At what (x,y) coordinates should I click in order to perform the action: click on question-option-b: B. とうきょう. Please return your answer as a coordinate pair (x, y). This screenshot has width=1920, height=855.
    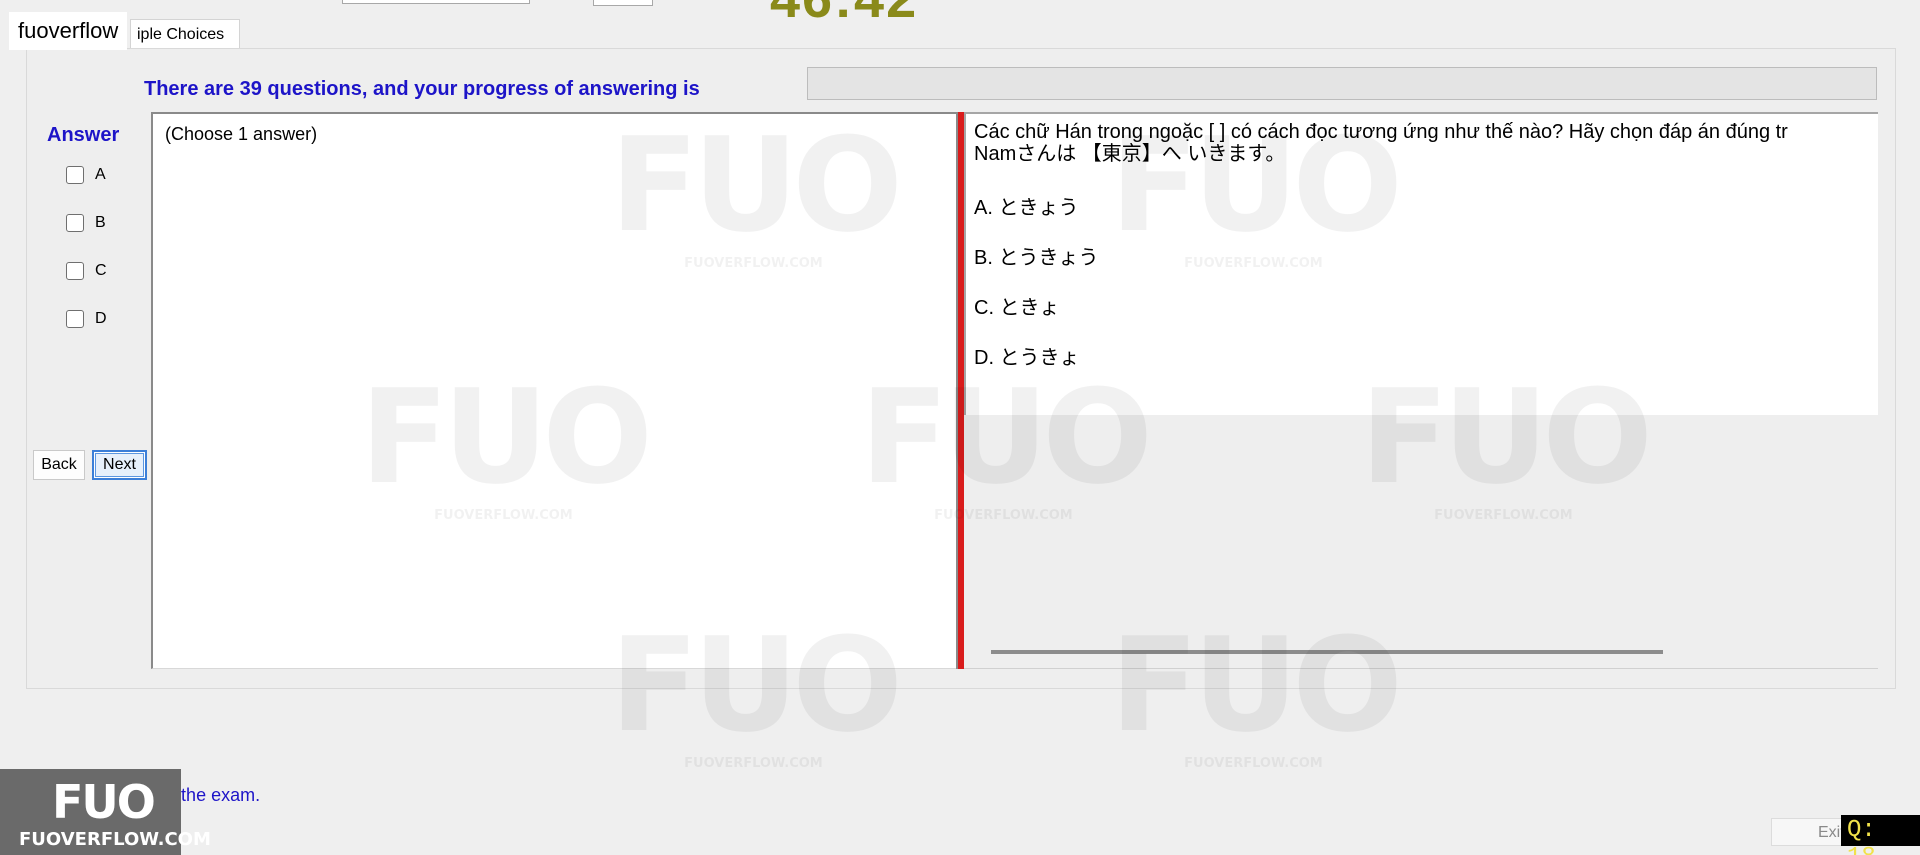
    Looking at the image, I should click on (1036, 258).